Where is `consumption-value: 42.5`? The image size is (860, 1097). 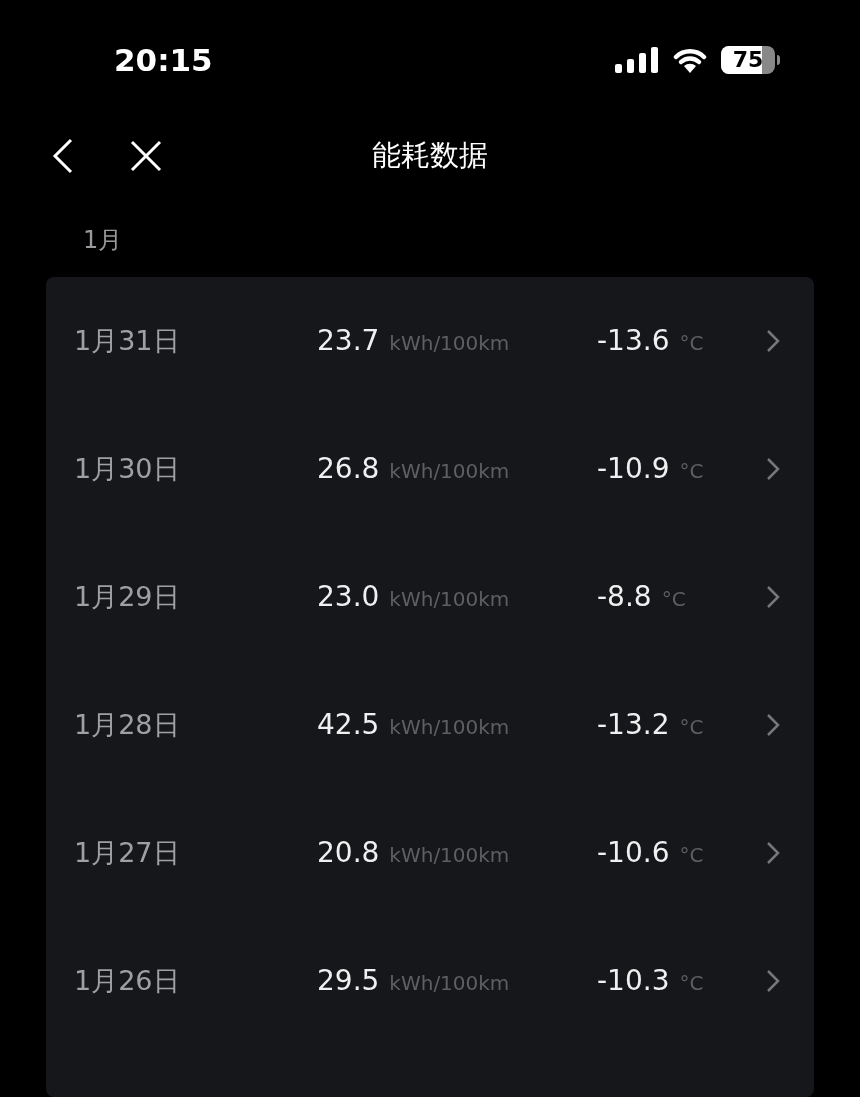
consumption-value: 42.5 is located at coordinates (348, 725).